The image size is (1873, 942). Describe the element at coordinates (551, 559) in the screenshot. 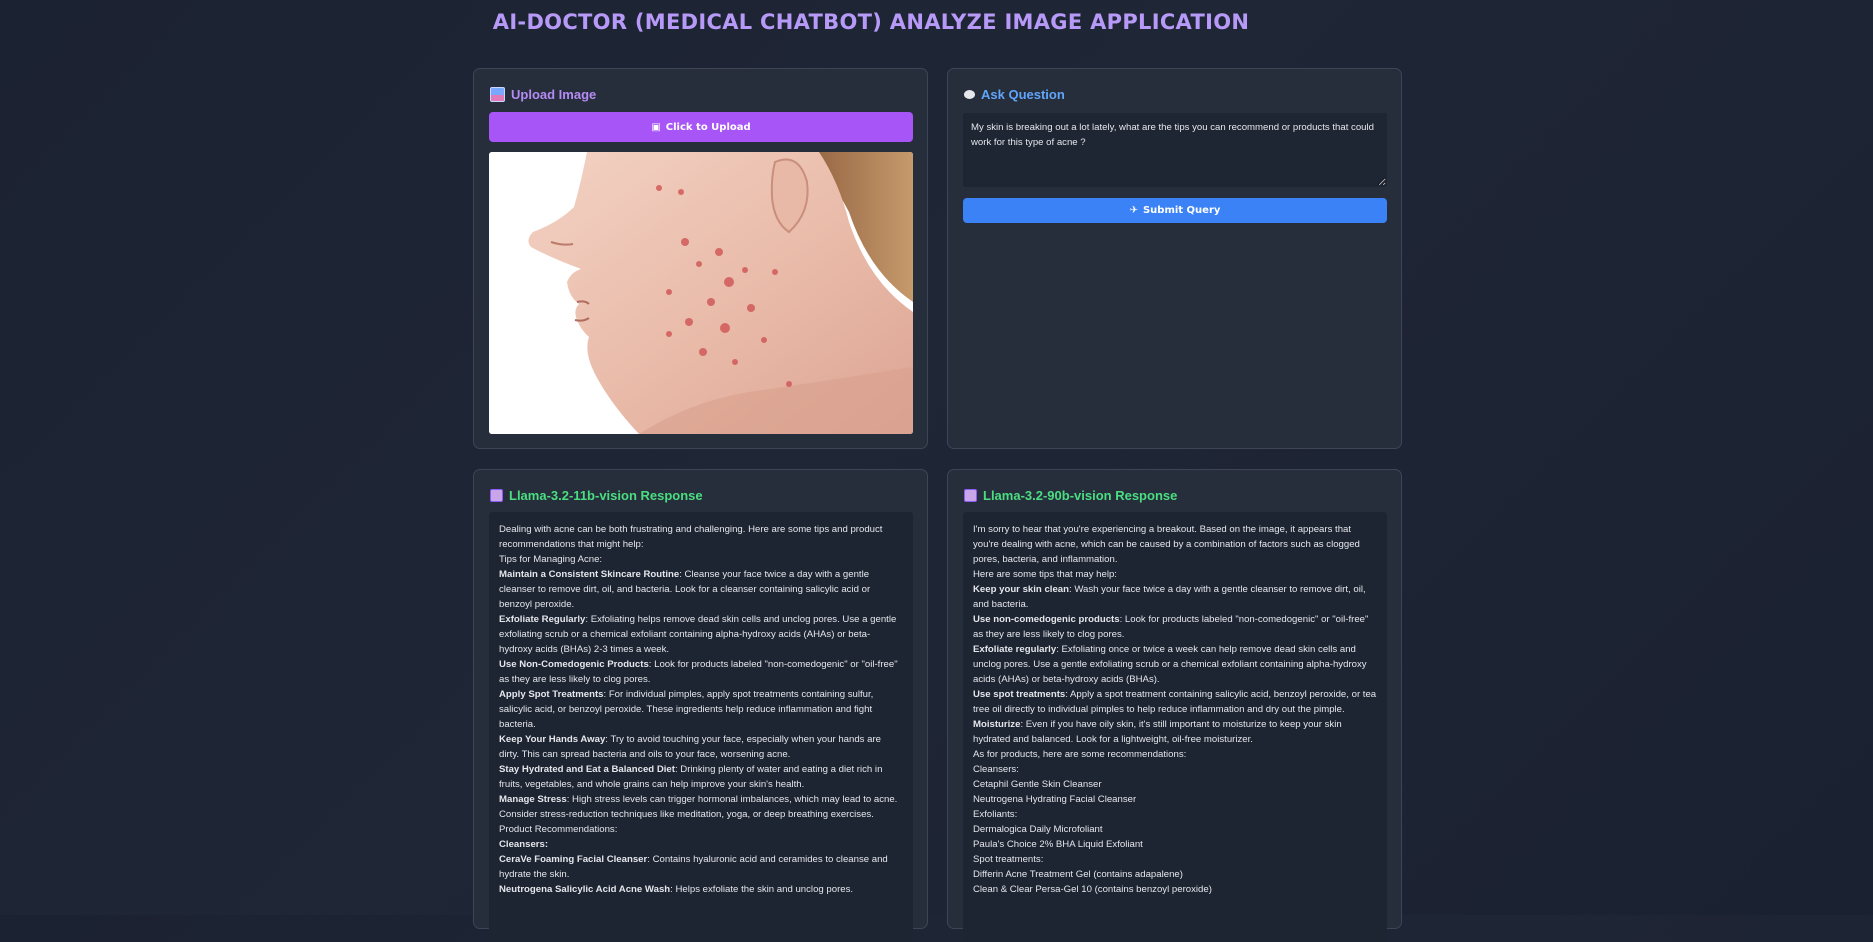

I see `response-line-text: Tips for Managing Acne:` at that location.